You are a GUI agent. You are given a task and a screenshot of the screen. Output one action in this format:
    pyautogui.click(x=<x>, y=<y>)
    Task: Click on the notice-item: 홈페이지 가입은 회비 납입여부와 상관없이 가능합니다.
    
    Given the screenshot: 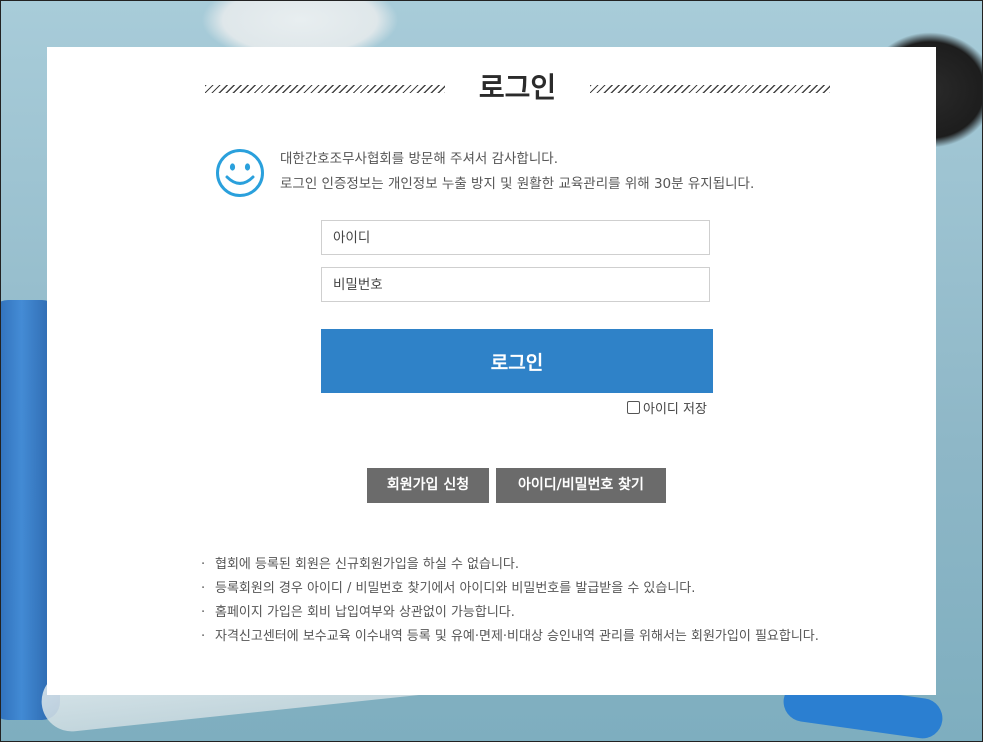 What is the action you would take?
    pyautogui.click(x=521, y=613)
    